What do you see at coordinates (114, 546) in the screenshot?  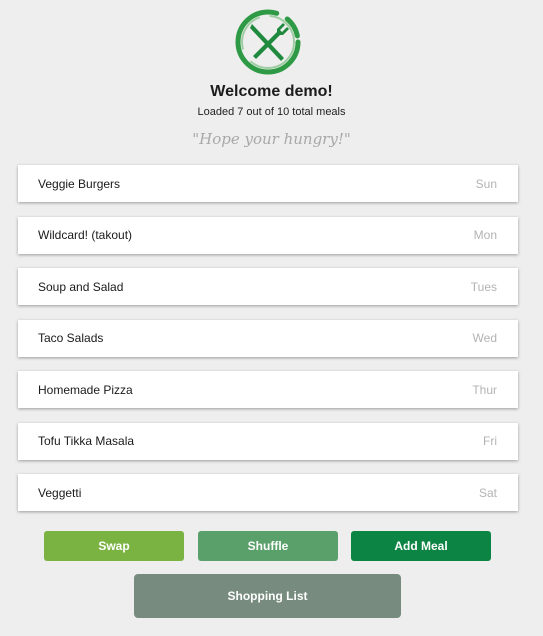 I see `swap-button: Swap` at bounding box center [114, 546].